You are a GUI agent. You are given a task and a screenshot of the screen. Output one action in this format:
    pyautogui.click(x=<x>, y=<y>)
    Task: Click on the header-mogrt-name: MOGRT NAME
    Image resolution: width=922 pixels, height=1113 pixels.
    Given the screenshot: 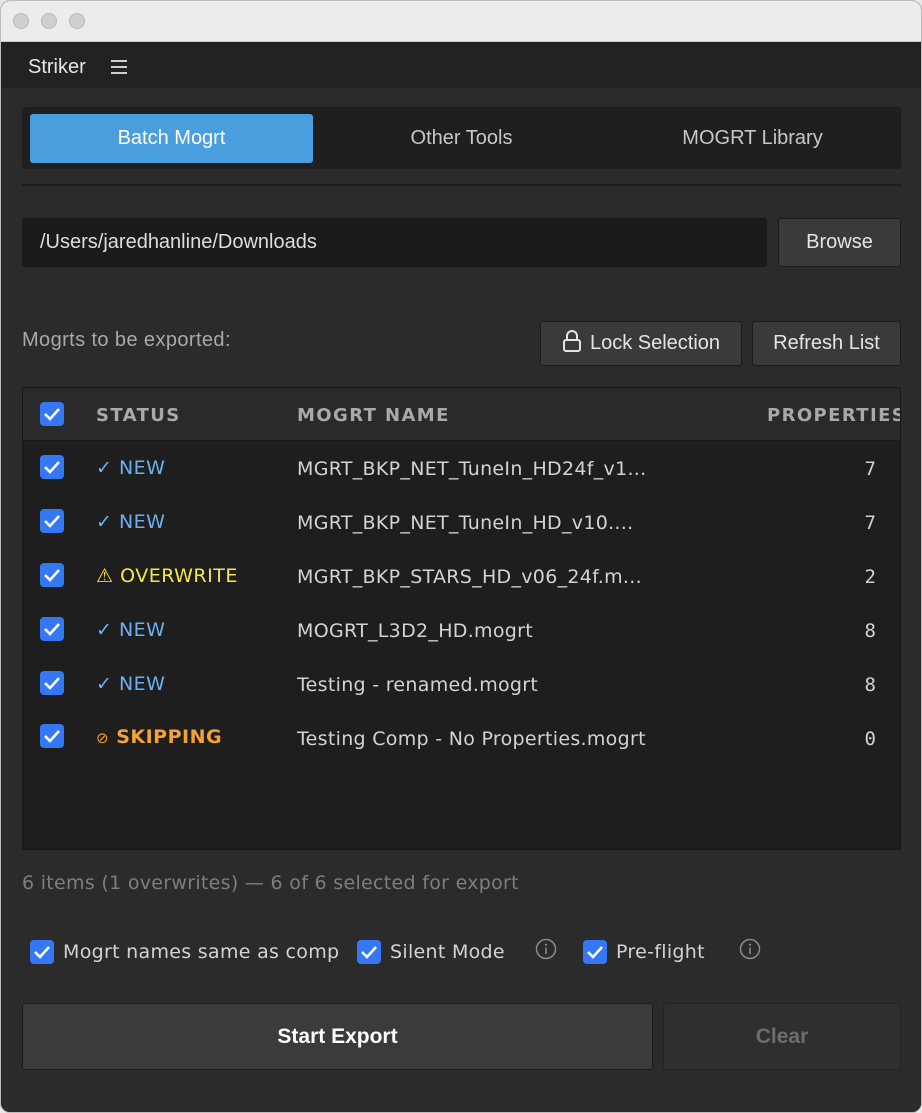 What is the action you would take?
    pyautogui.click(x=373, y=415)
    